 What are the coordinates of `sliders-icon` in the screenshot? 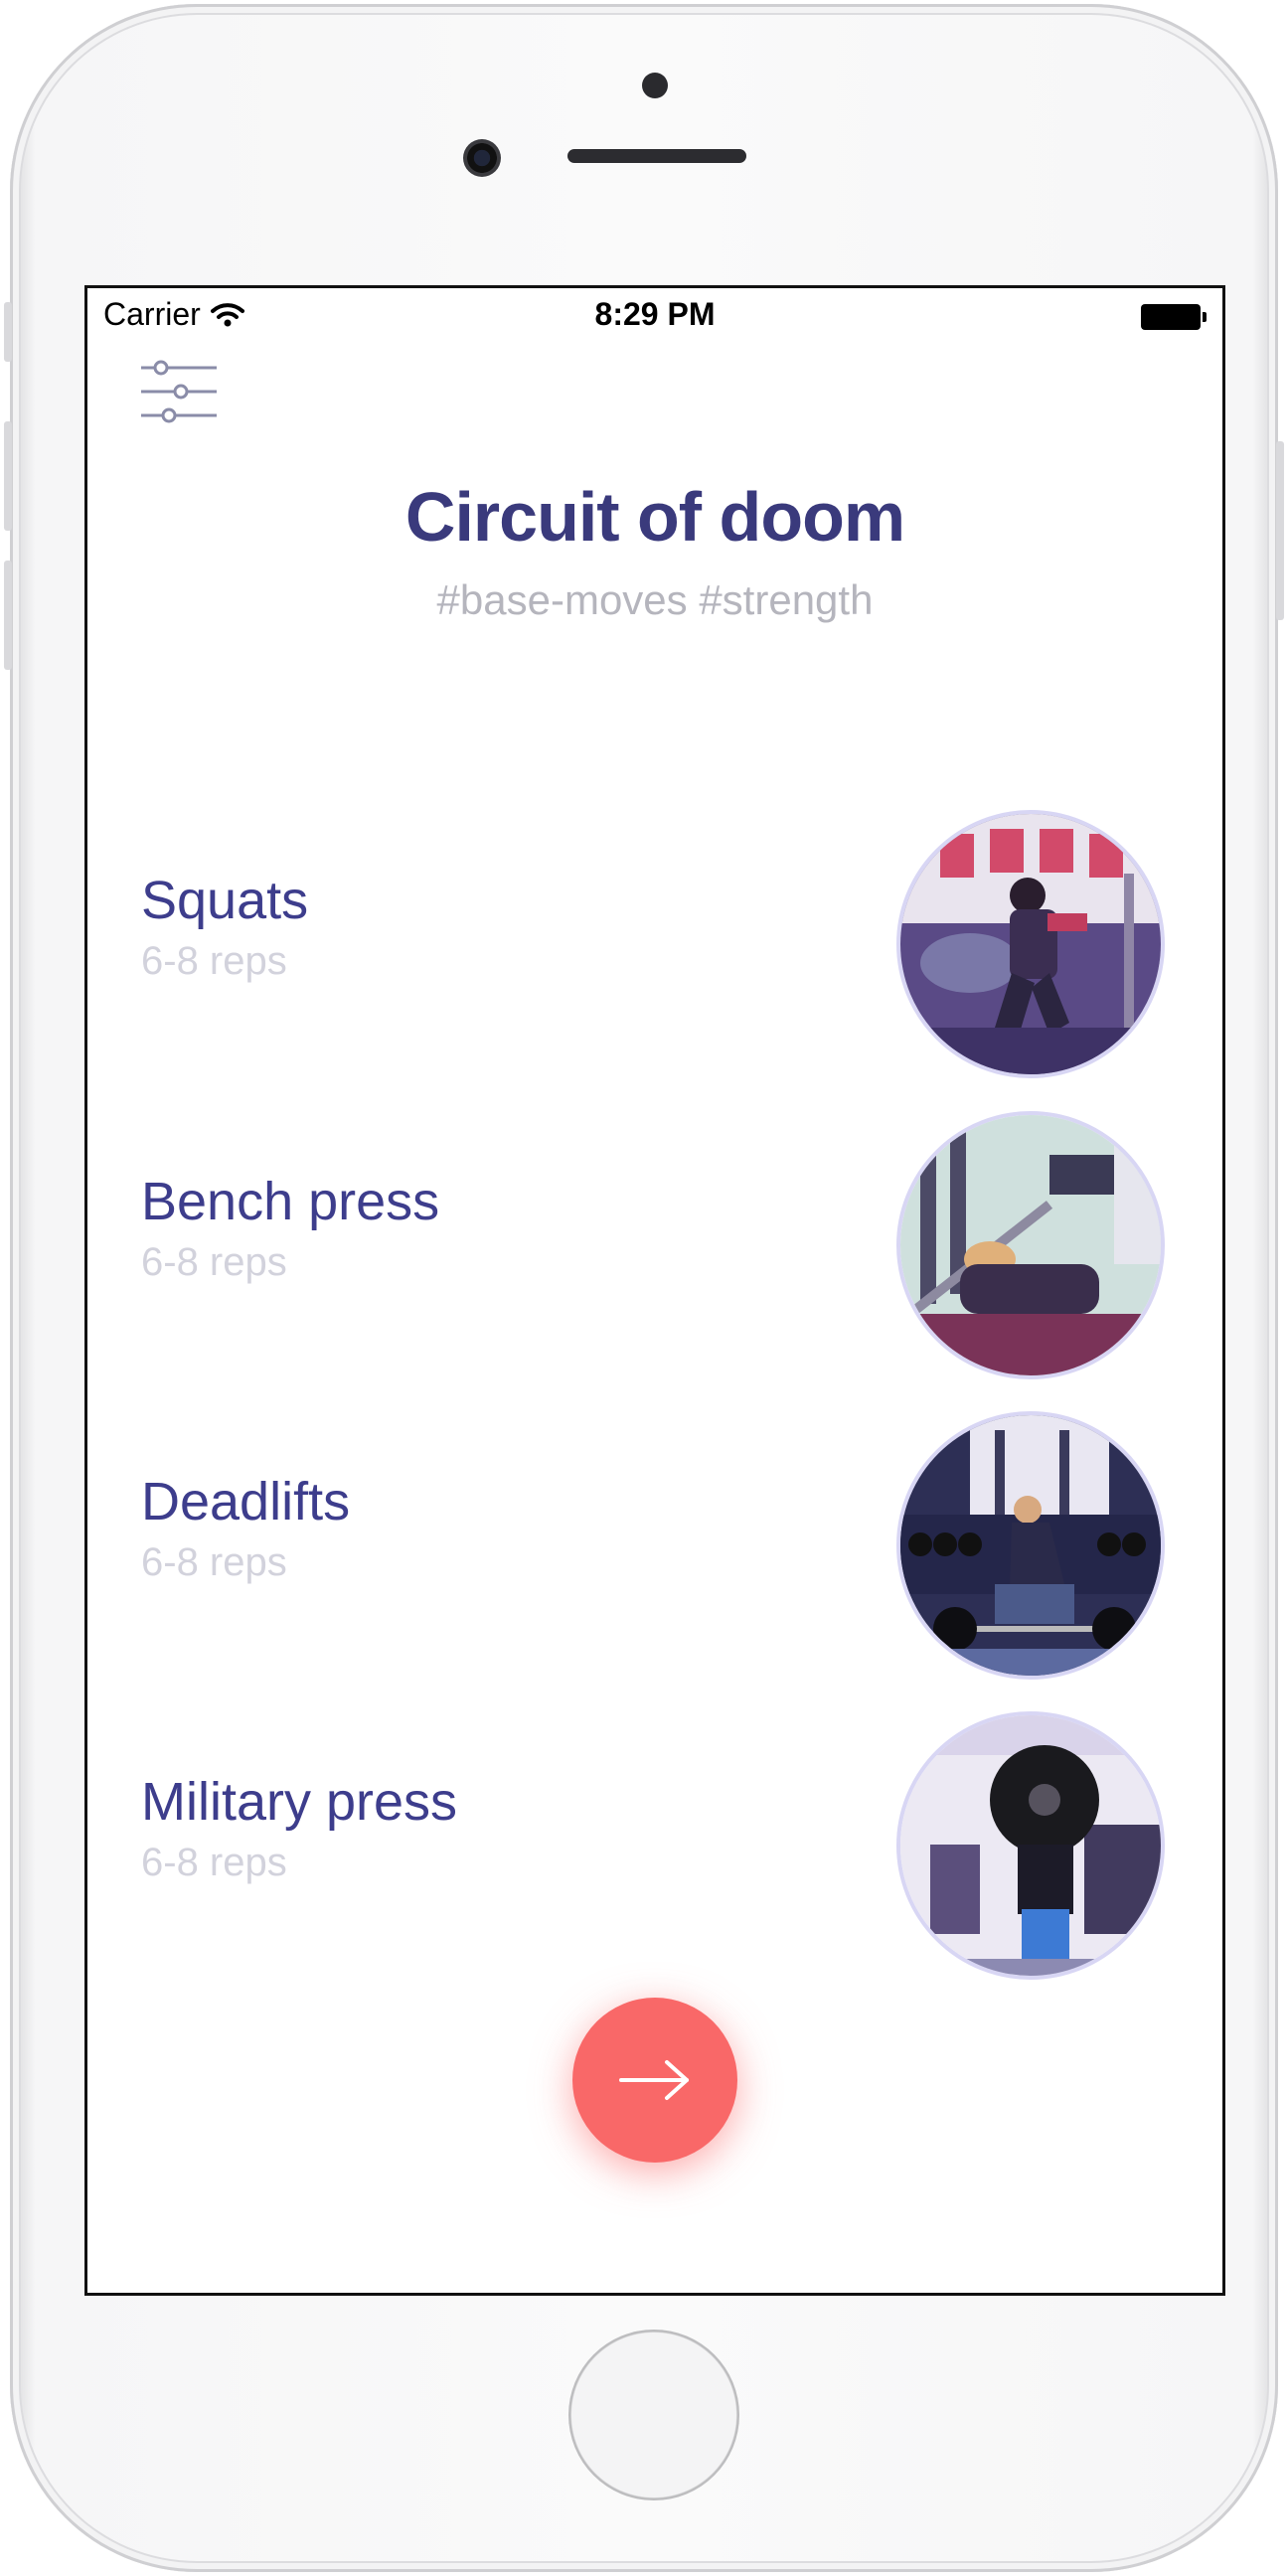 It's located at (179, 391).